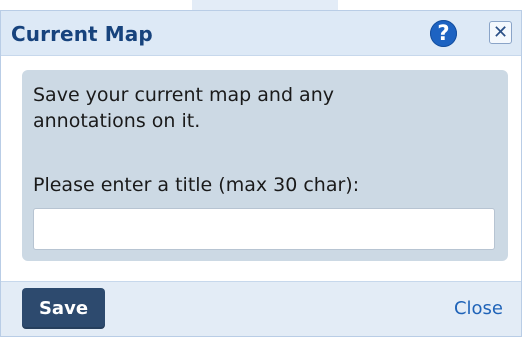 The width and height of the screenshot is (524, 340). Describe the element at coordinates (443, 33) in the screenshot. I see `help-icon: ?` at that location.